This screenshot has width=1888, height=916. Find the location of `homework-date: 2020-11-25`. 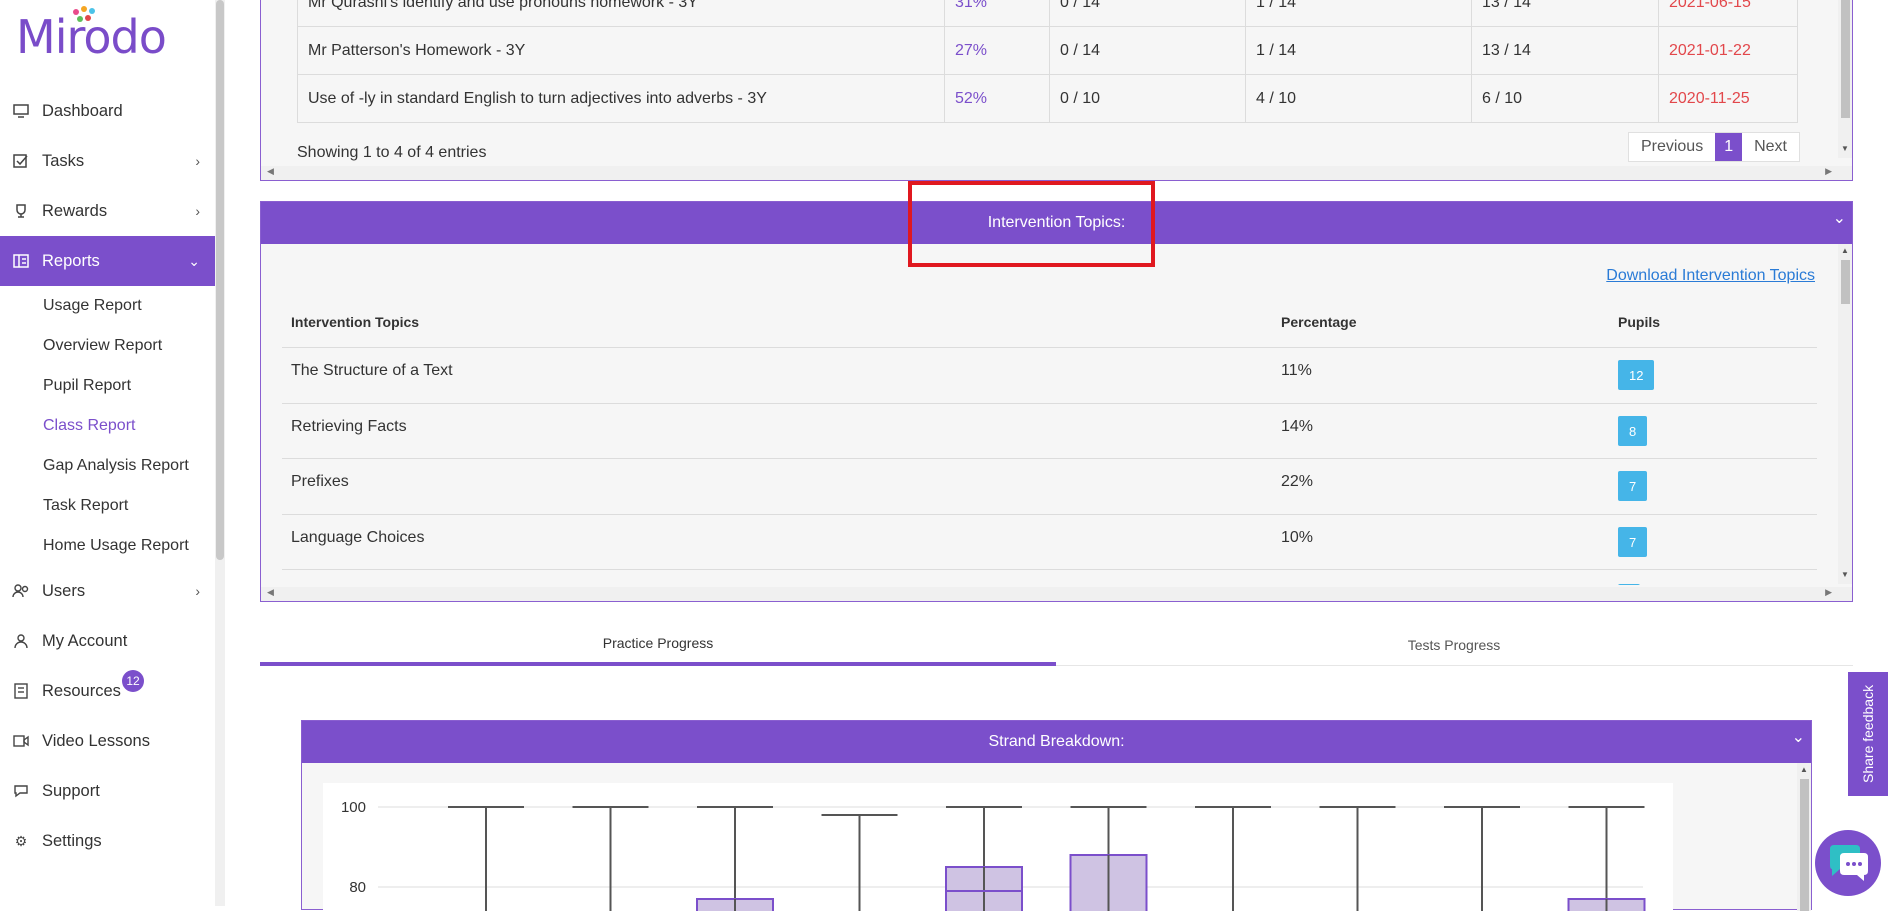

homework-date: 2020-11-25 is located at coordinates (1728, 98).